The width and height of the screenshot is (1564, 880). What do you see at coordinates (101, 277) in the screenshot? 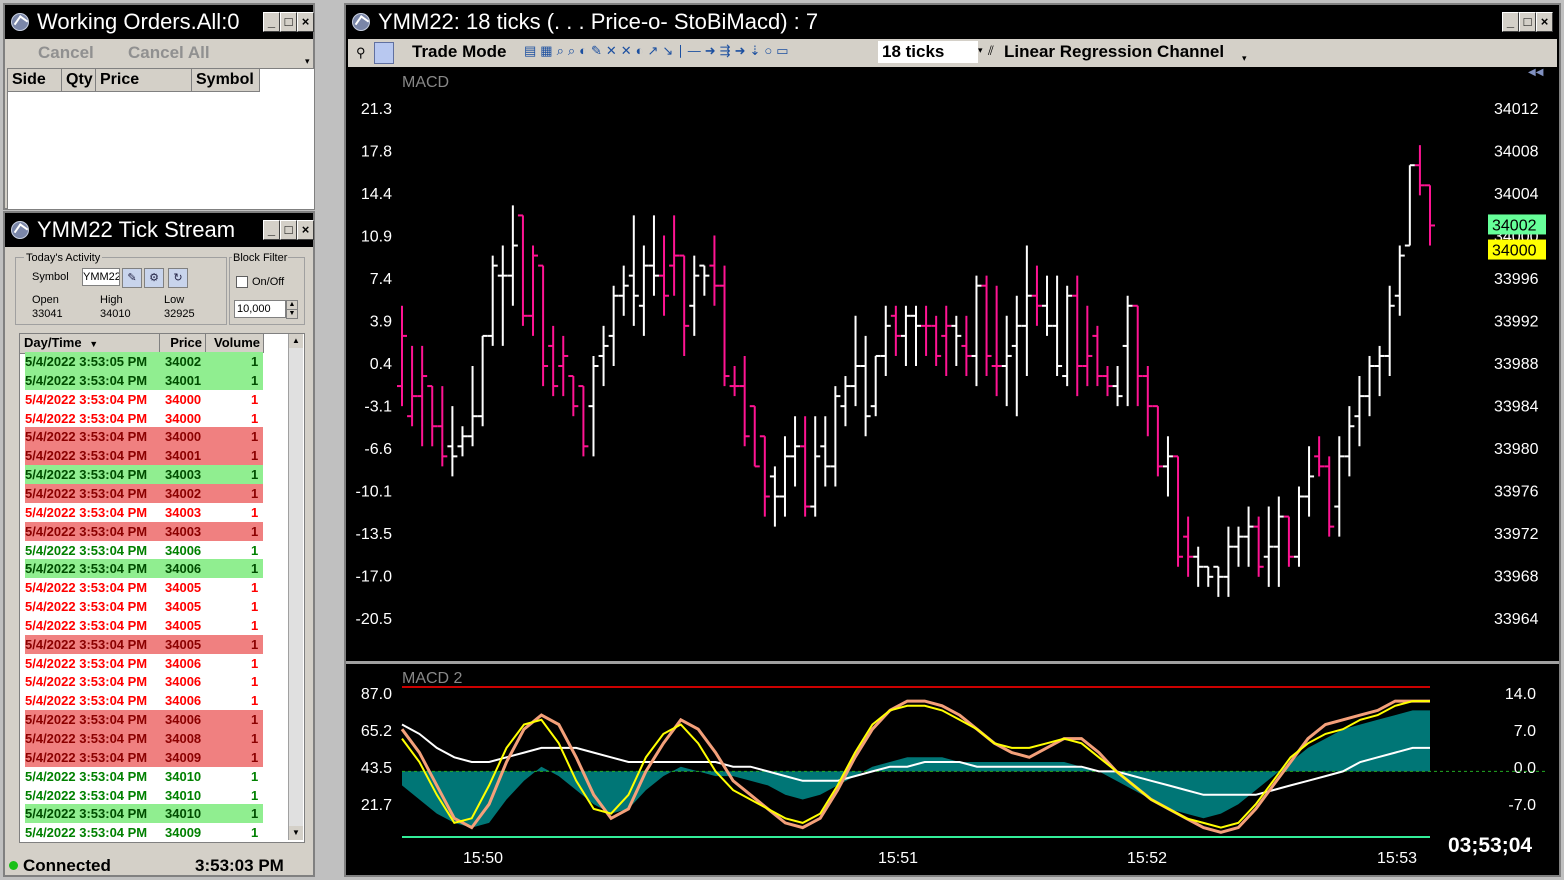
I see `symbol-input: YMM22` at bounding box center [101, 277].